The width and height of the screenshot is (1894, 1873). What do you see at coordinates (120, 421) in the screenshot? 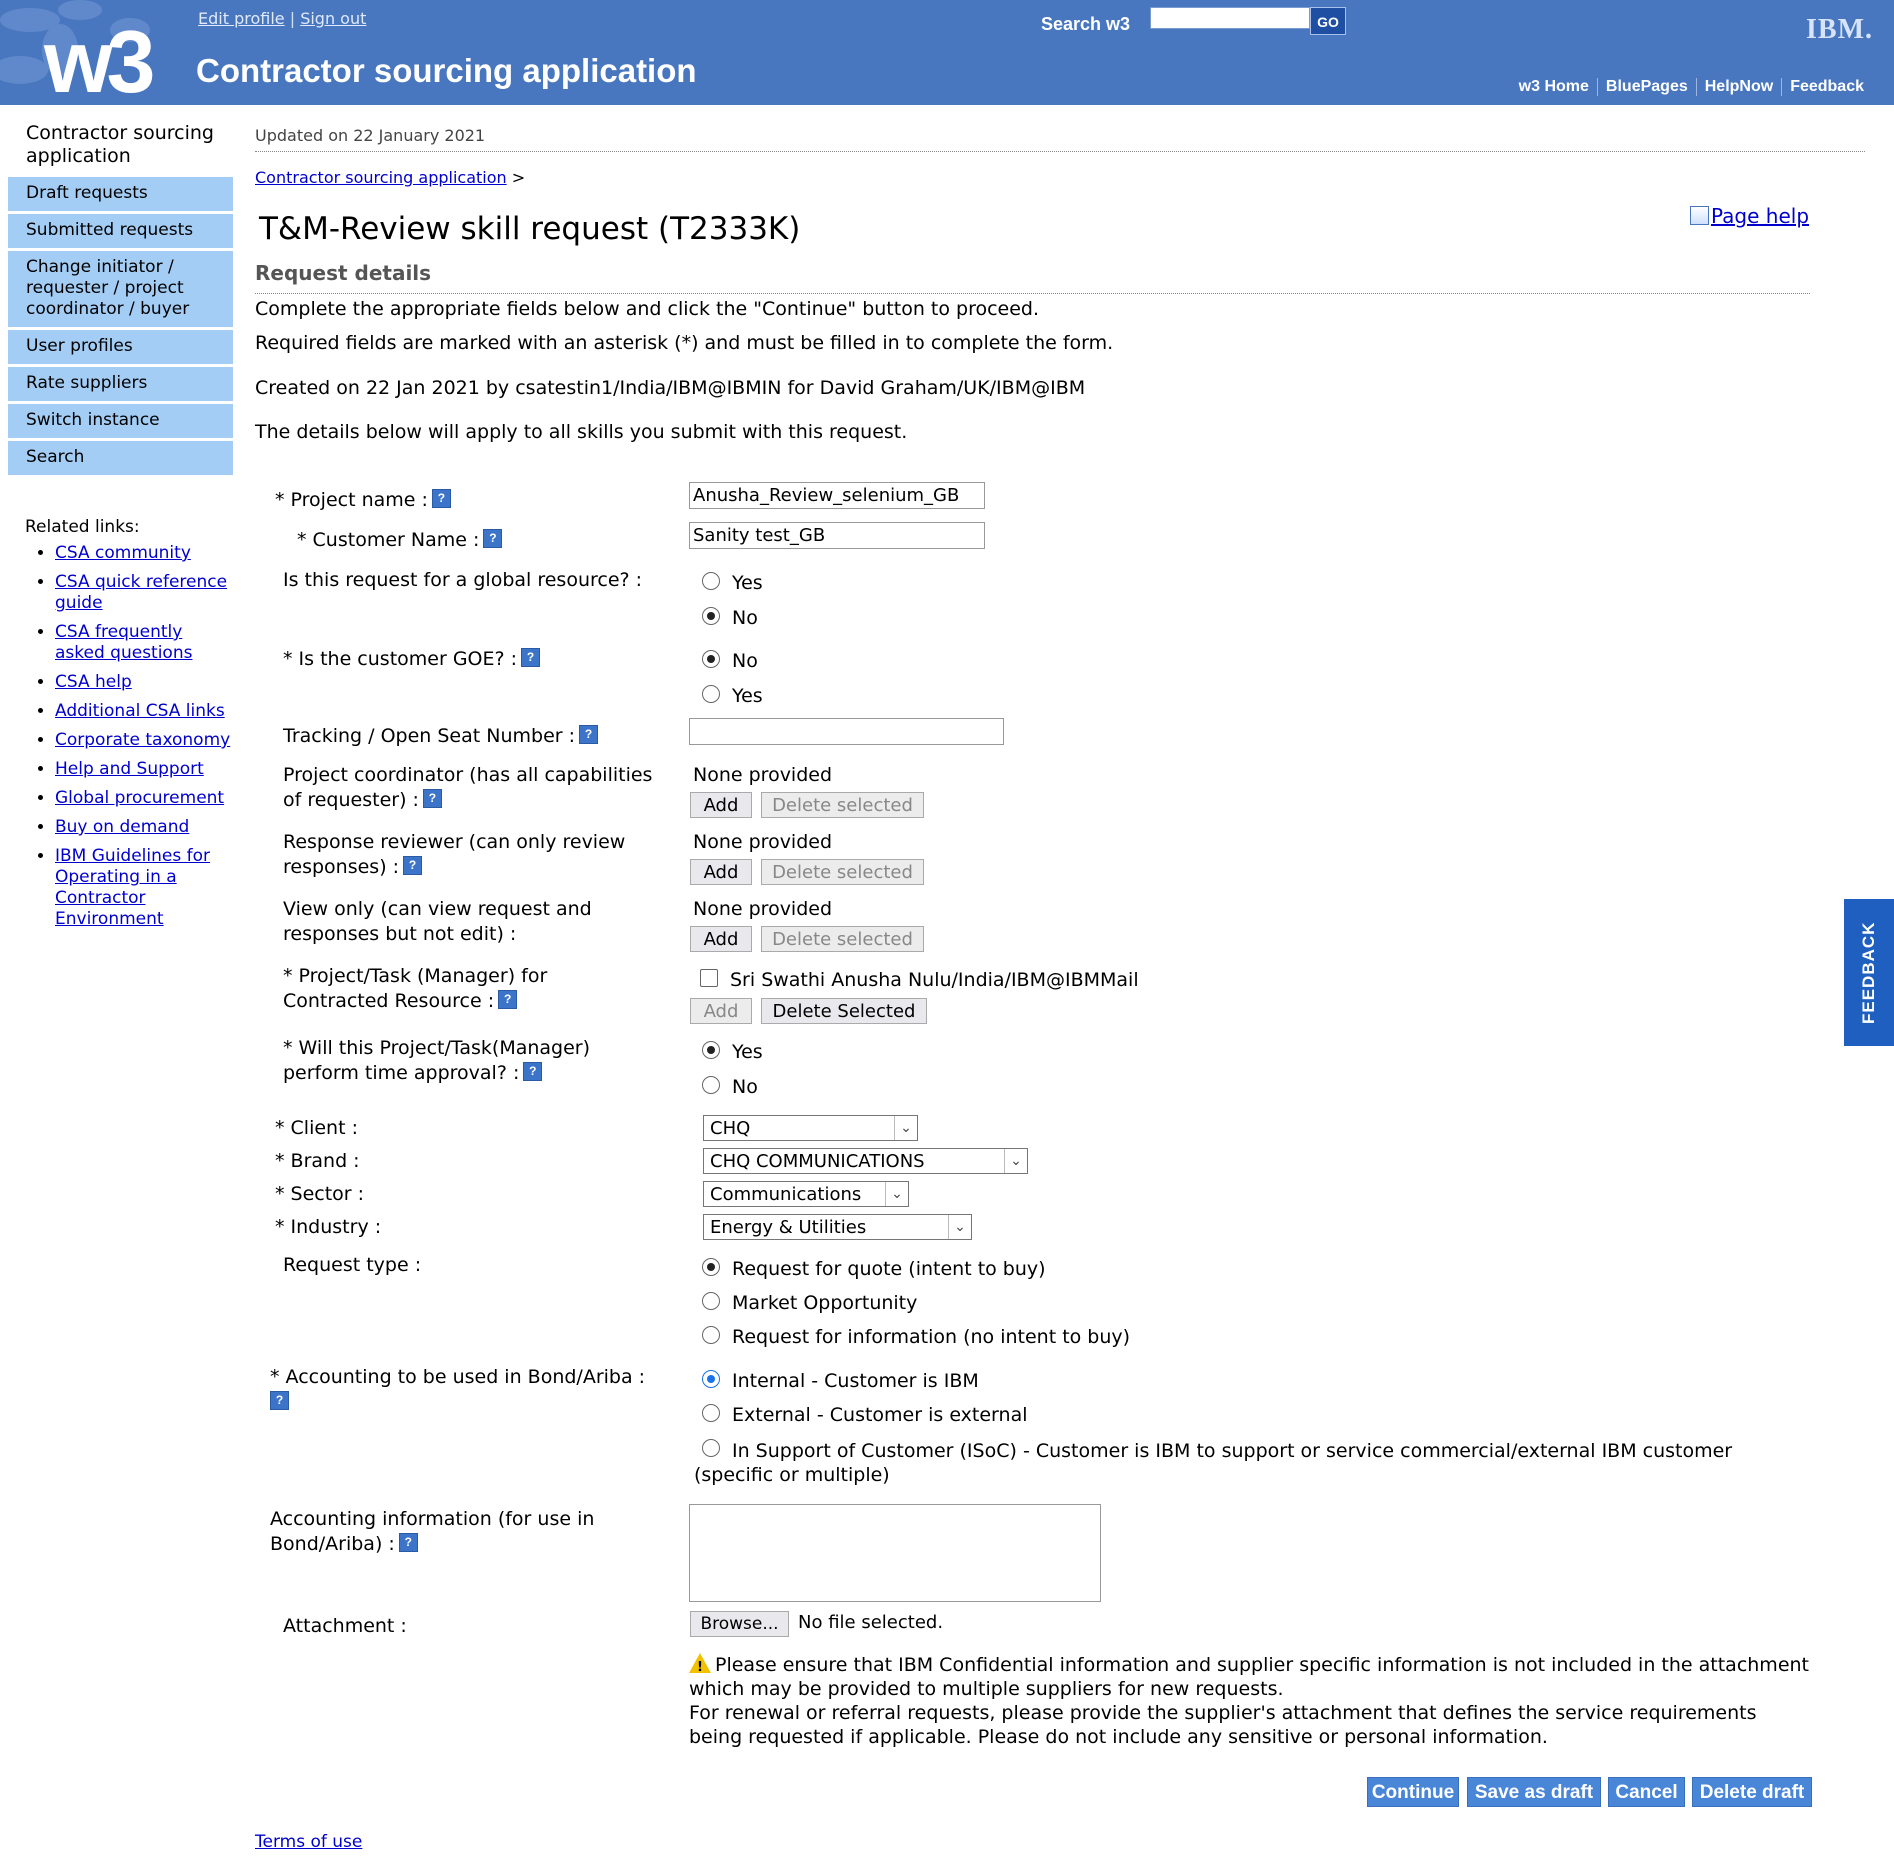
I see `nav-item-switch-instance: Switch instance` at bounding box center [120, 421].